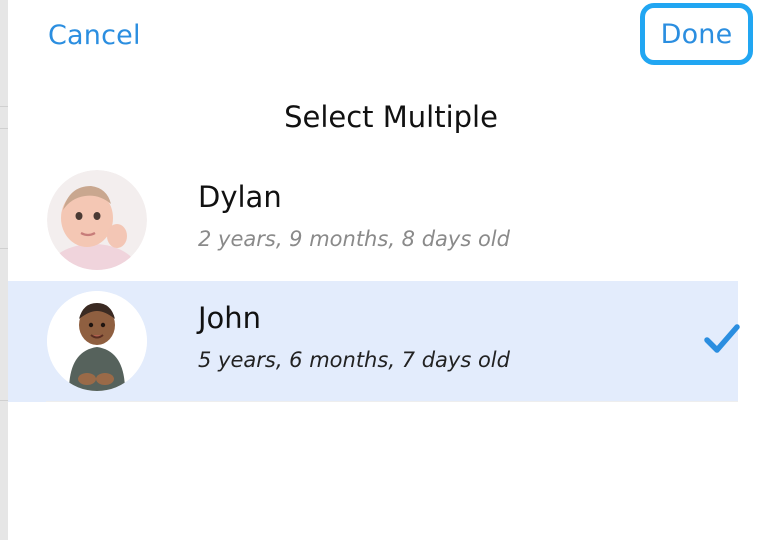 This screenshot has width=764, height=540. Describe the element at coordinates (354, 360) in the screenshot. I see `child-age: 5 years, 6 months, 7 days old` at that location.